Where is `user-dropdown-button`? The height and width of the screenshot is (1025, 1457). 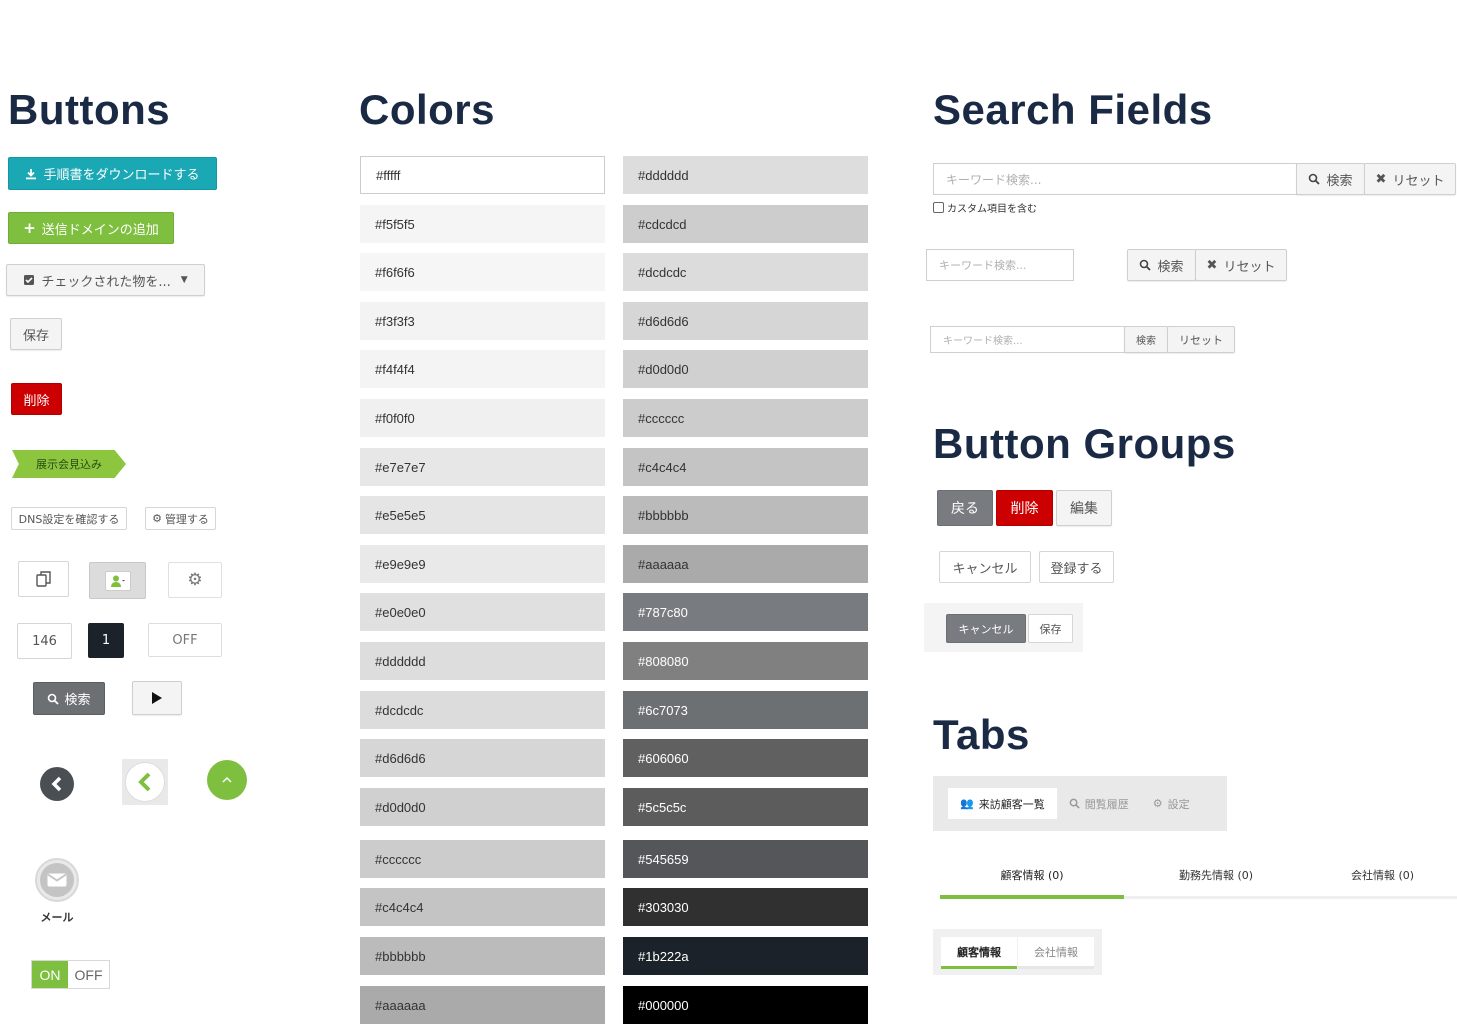
user-dropdown-button is located at coordinates (117, 580).